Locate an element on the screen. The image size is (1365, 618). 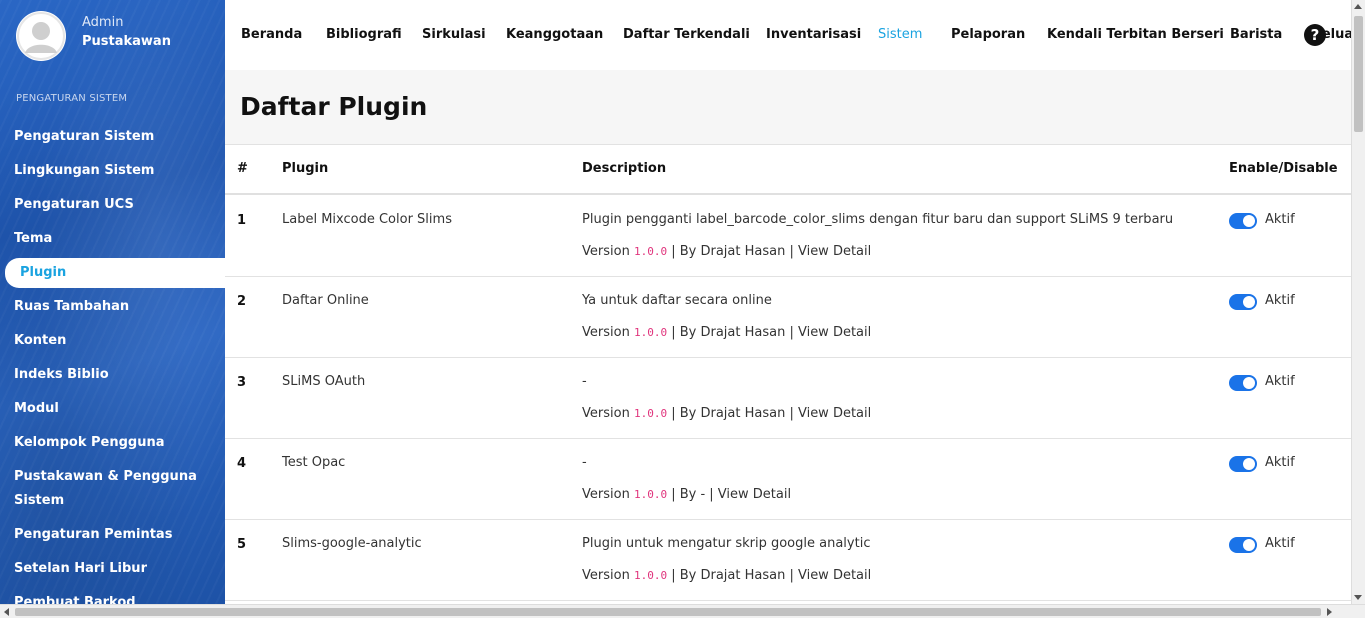
row-num: 2 is located at coordinates (242, 301).